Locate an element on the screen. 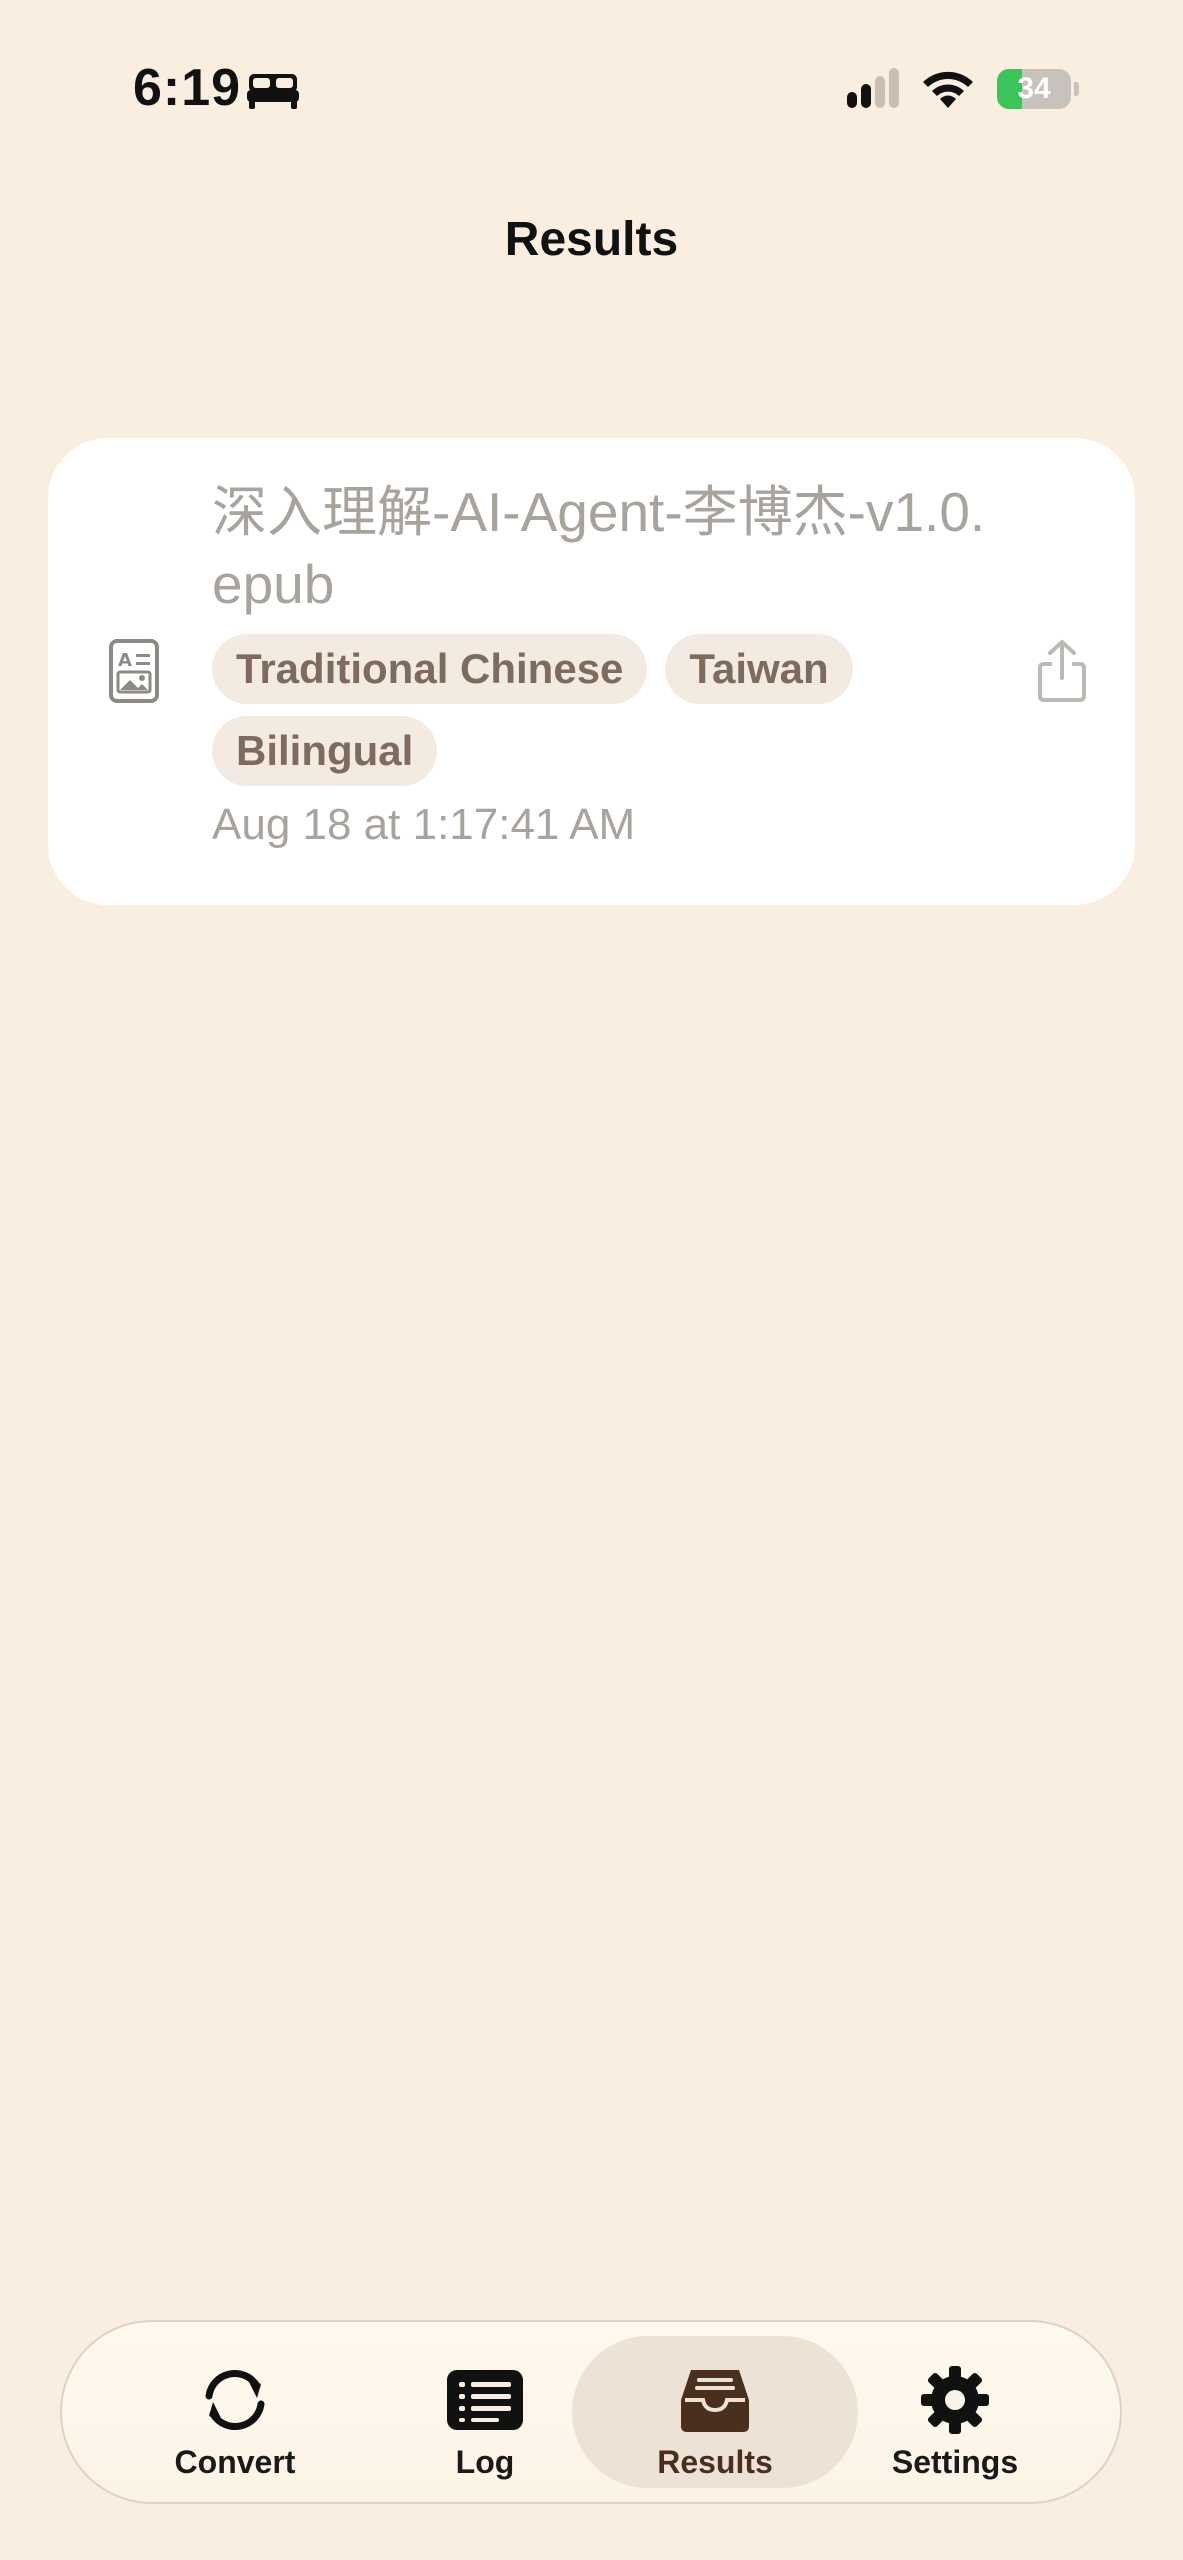  tab-settings: Settings is located at coordinates (955, 2412).